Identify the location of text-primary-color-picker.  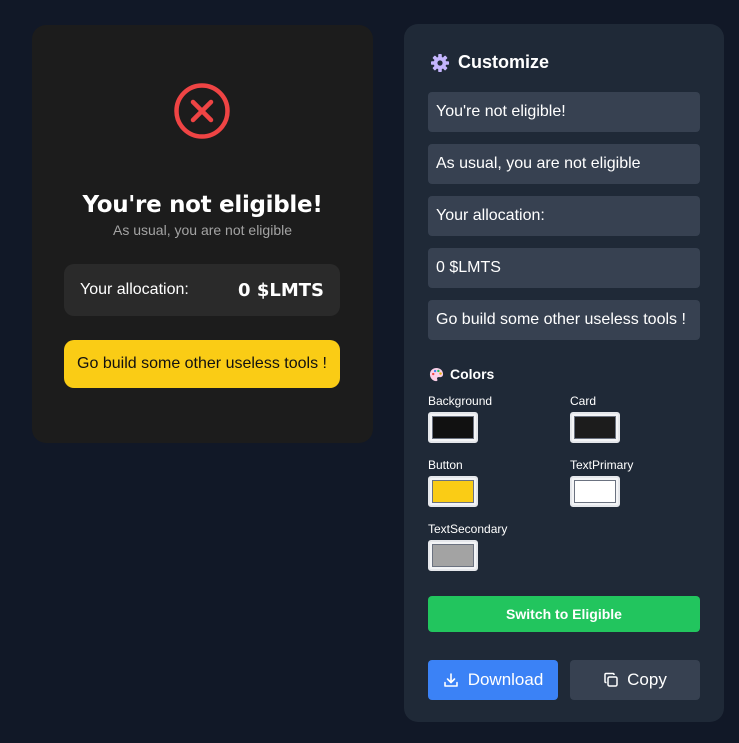
(595, 491).